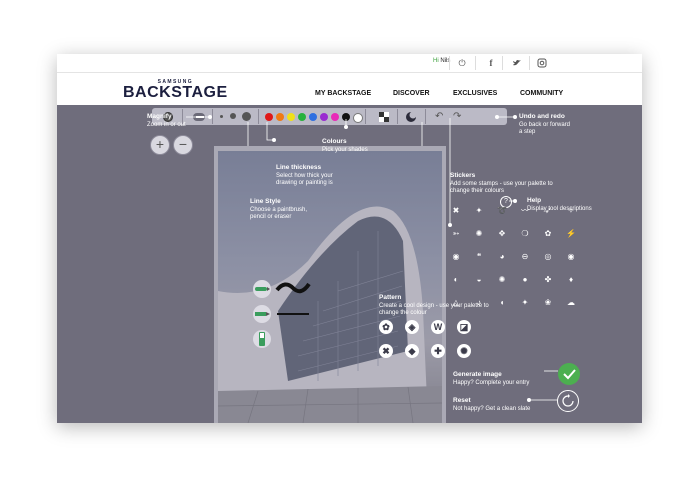 The width and height of the screenshot is (700, 486). What do you see at coordinates (265, 201) in the screenshot?
I see `line-style-title: Line Style` at bounding box center [265, 201].